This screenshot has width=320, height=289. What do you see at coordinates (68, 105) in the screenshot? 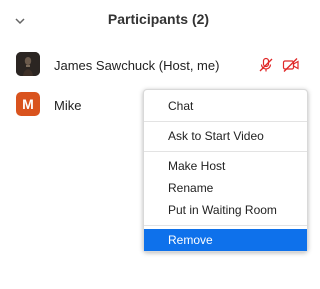
I see `participant-name: Mike` at bounding box center [68, 105].